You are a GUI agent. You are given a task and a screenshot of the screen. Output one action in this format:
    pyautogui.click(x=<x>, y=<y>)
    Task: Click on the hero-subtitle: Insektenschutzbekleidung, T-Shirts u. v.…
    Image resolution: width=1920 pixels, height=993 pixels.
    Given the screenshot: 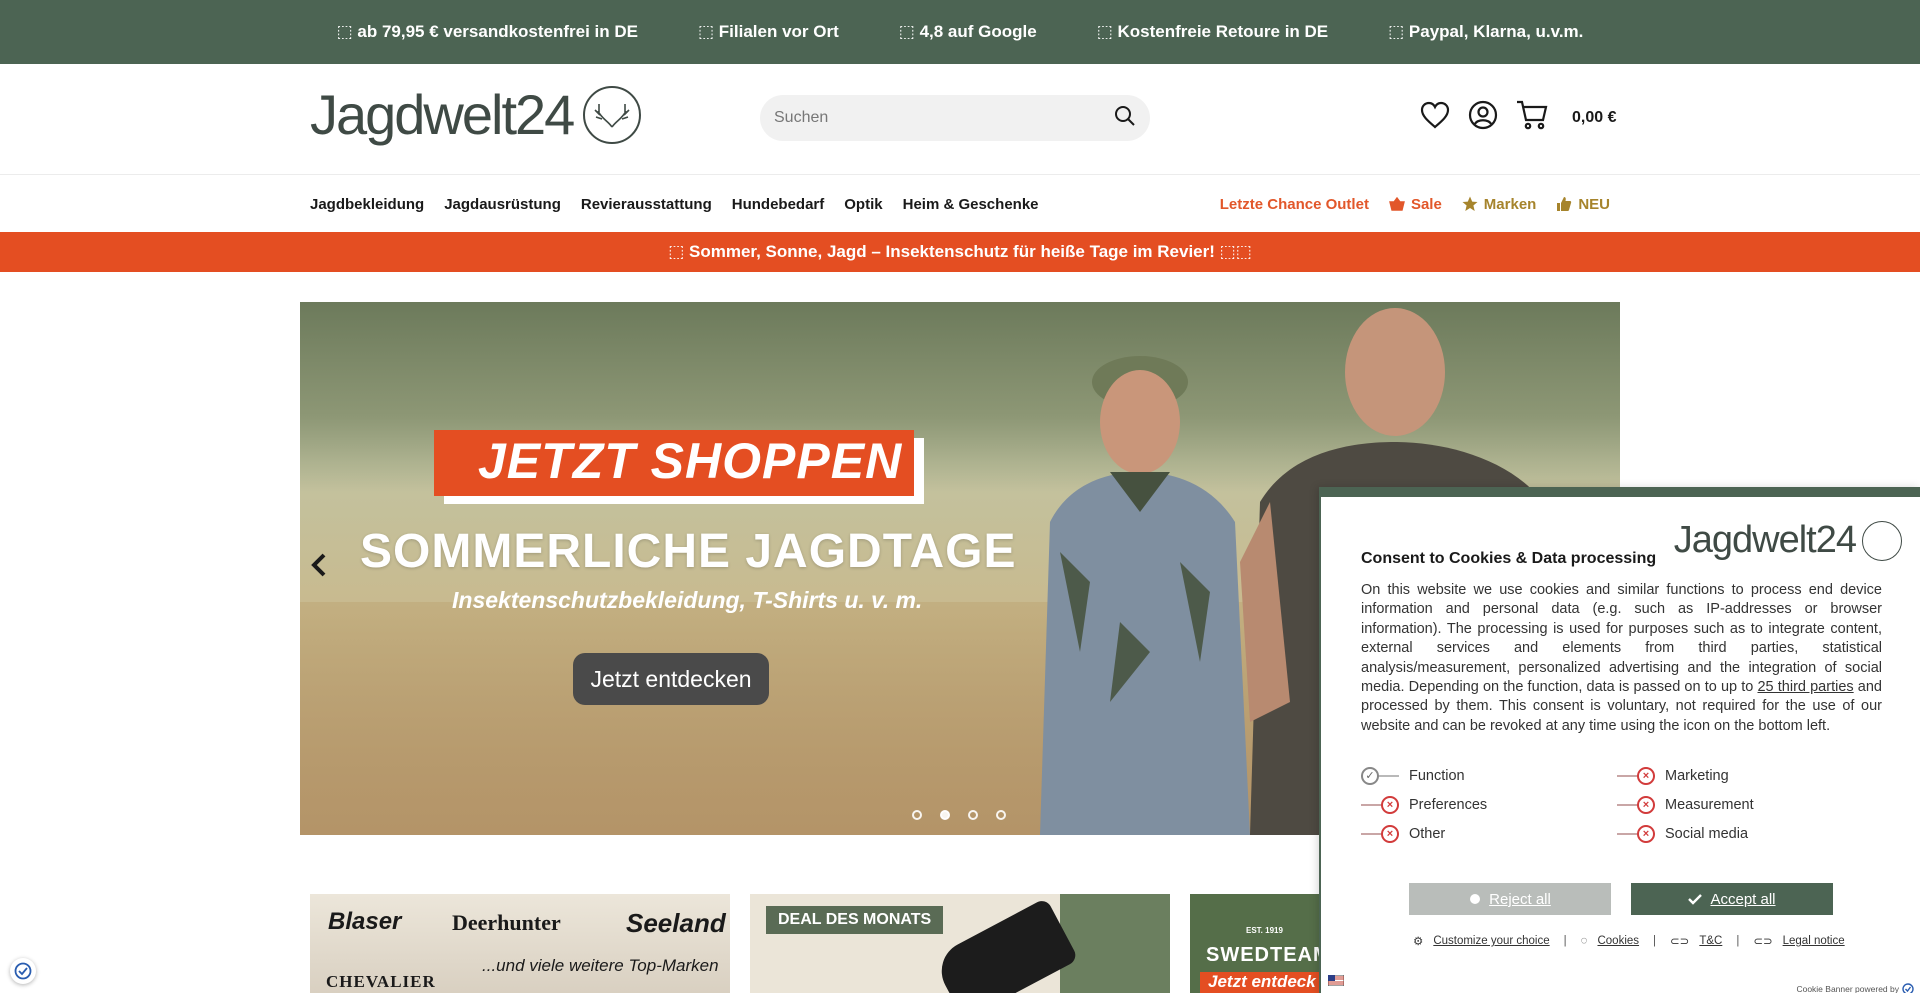 What is the action you would take?
    pyautogui.click(x=687, y=600)
    